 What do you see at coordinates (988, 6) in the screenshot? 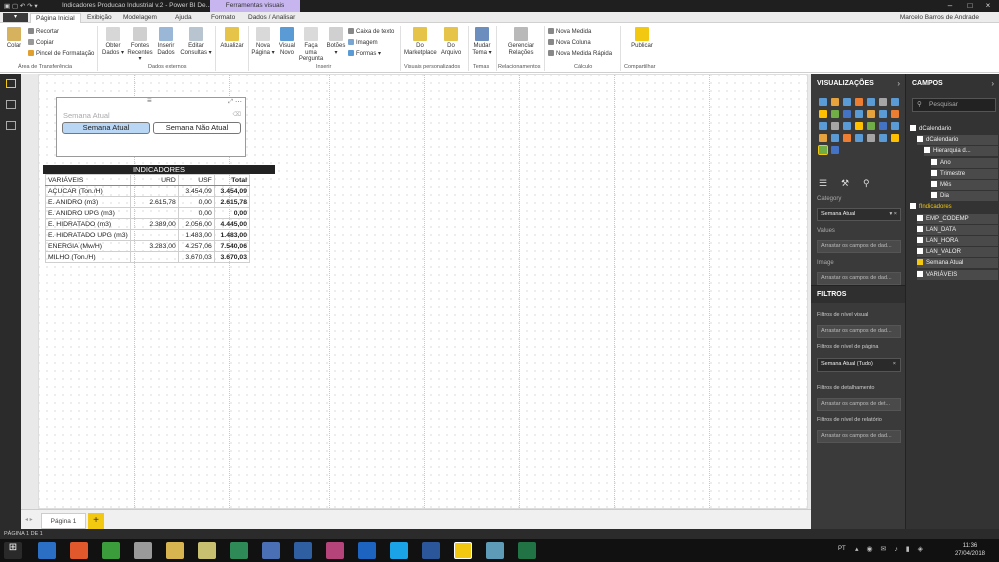
I see `close-icon: ×` at bounding box center [988, 6].